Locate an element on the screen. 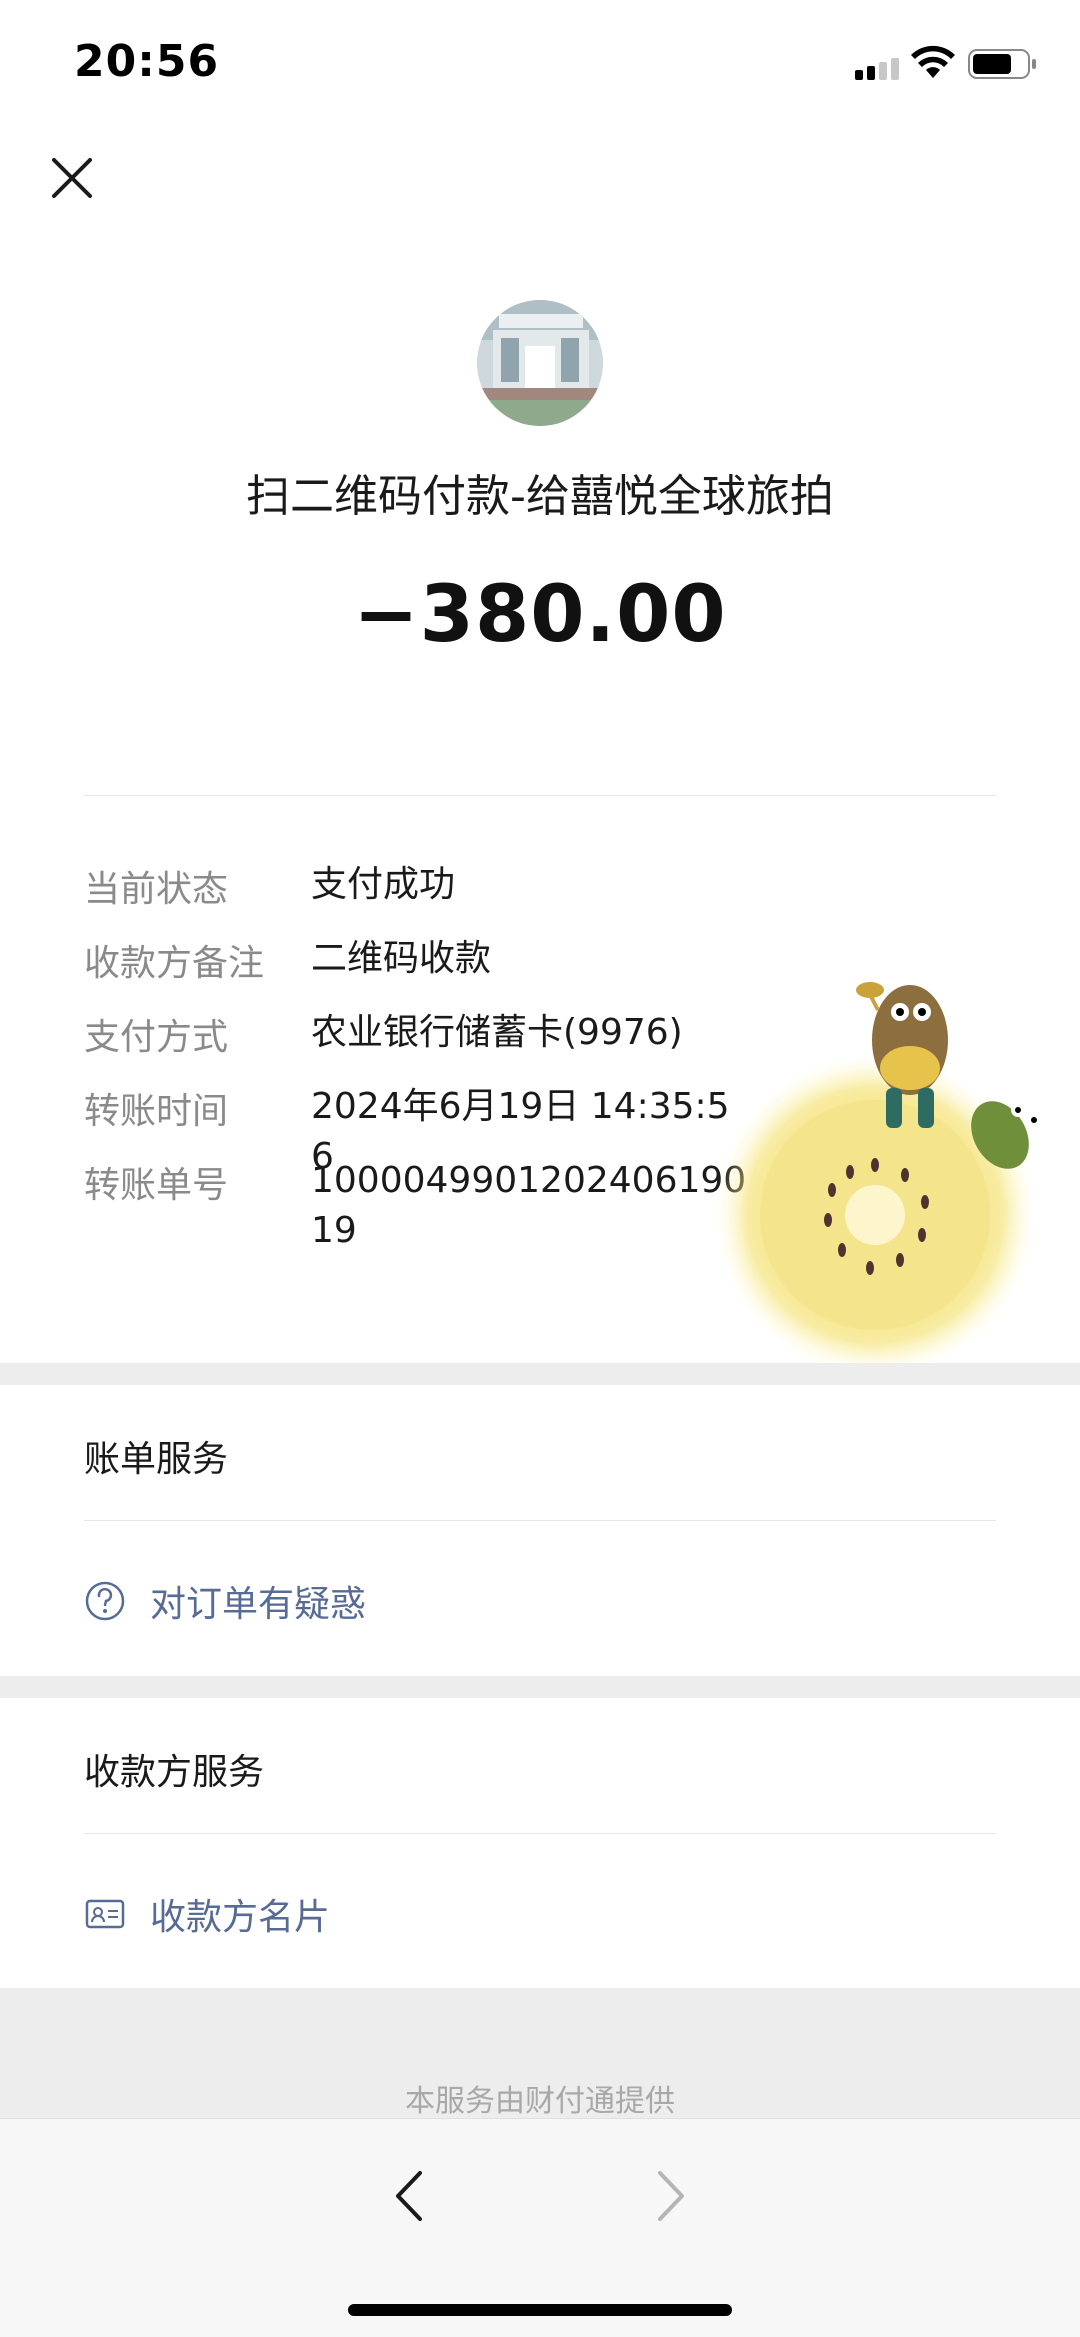 The image size is (1080, 2337). payee-card-link: 收款方名片 is located at coordinates (207, 1914).